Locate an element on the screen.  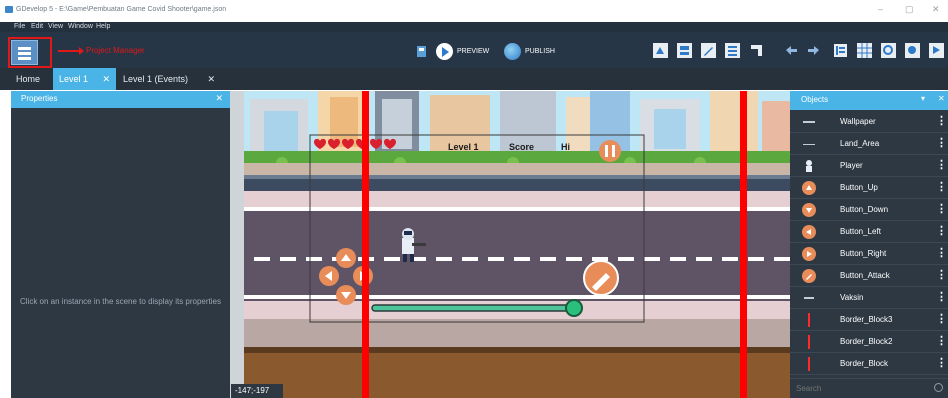
border-block-left is located at coordinates (365, 244).